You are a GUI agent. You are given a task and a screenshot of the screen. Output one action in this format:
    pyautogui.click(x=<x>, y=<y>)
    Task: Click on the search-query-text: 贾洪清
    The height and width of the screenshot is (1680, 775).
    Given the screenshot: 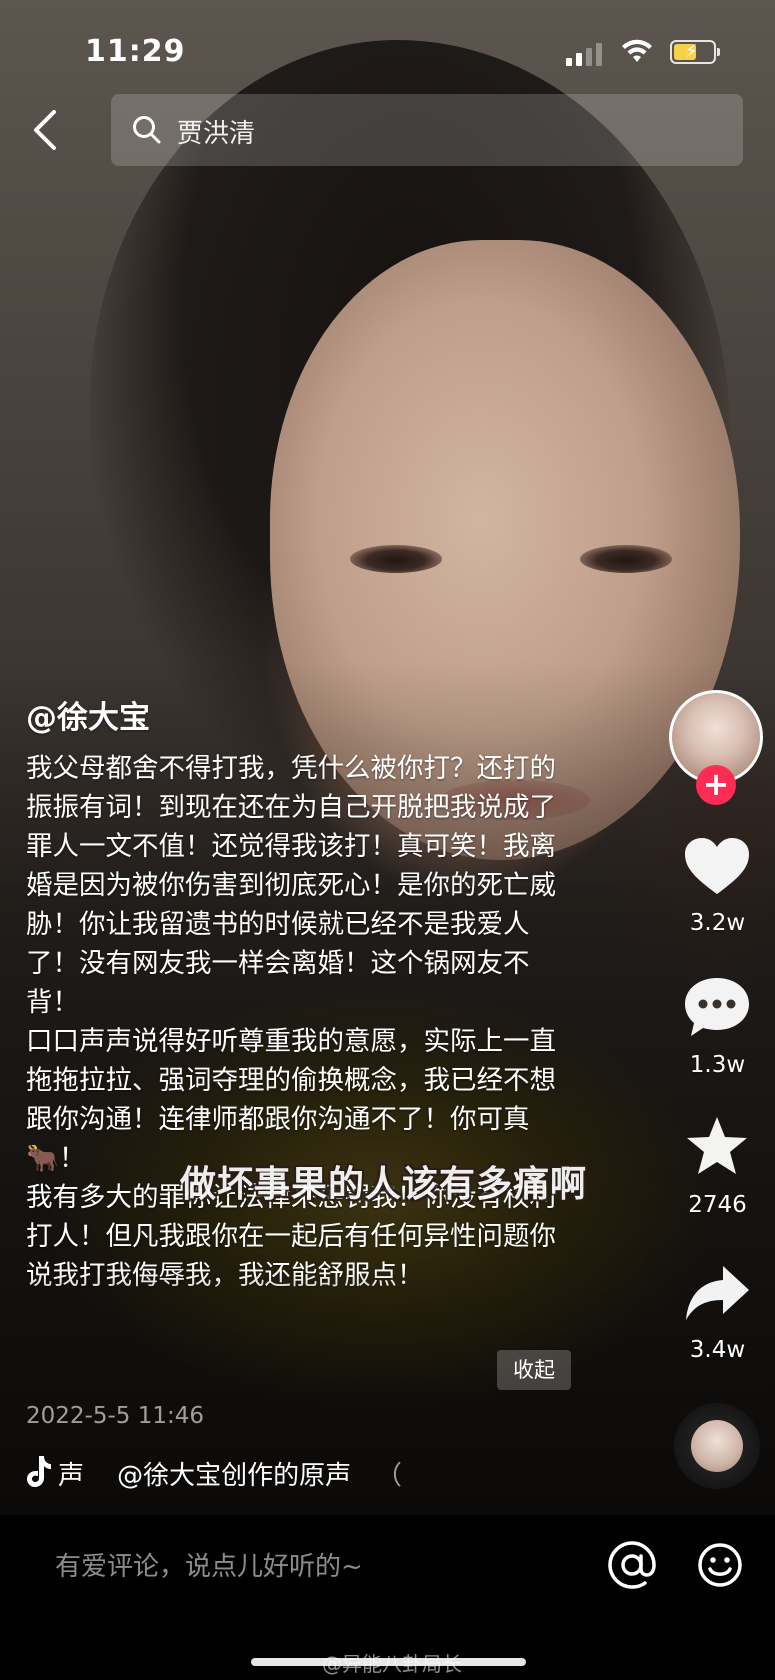 What is the action you would take?
    pyautogui.click(x=216, y=134)
    